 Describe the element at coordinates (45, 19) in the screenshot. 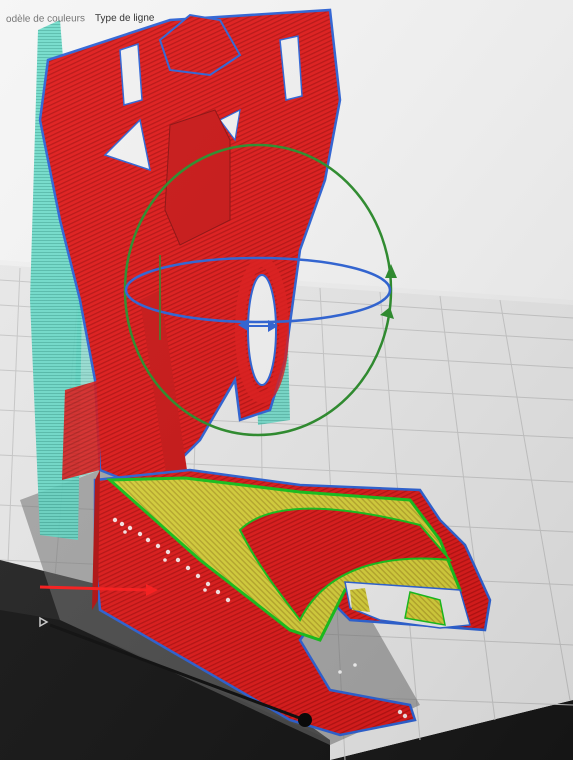

I see `color-scheme-label: odèle de couleurs` at that location.